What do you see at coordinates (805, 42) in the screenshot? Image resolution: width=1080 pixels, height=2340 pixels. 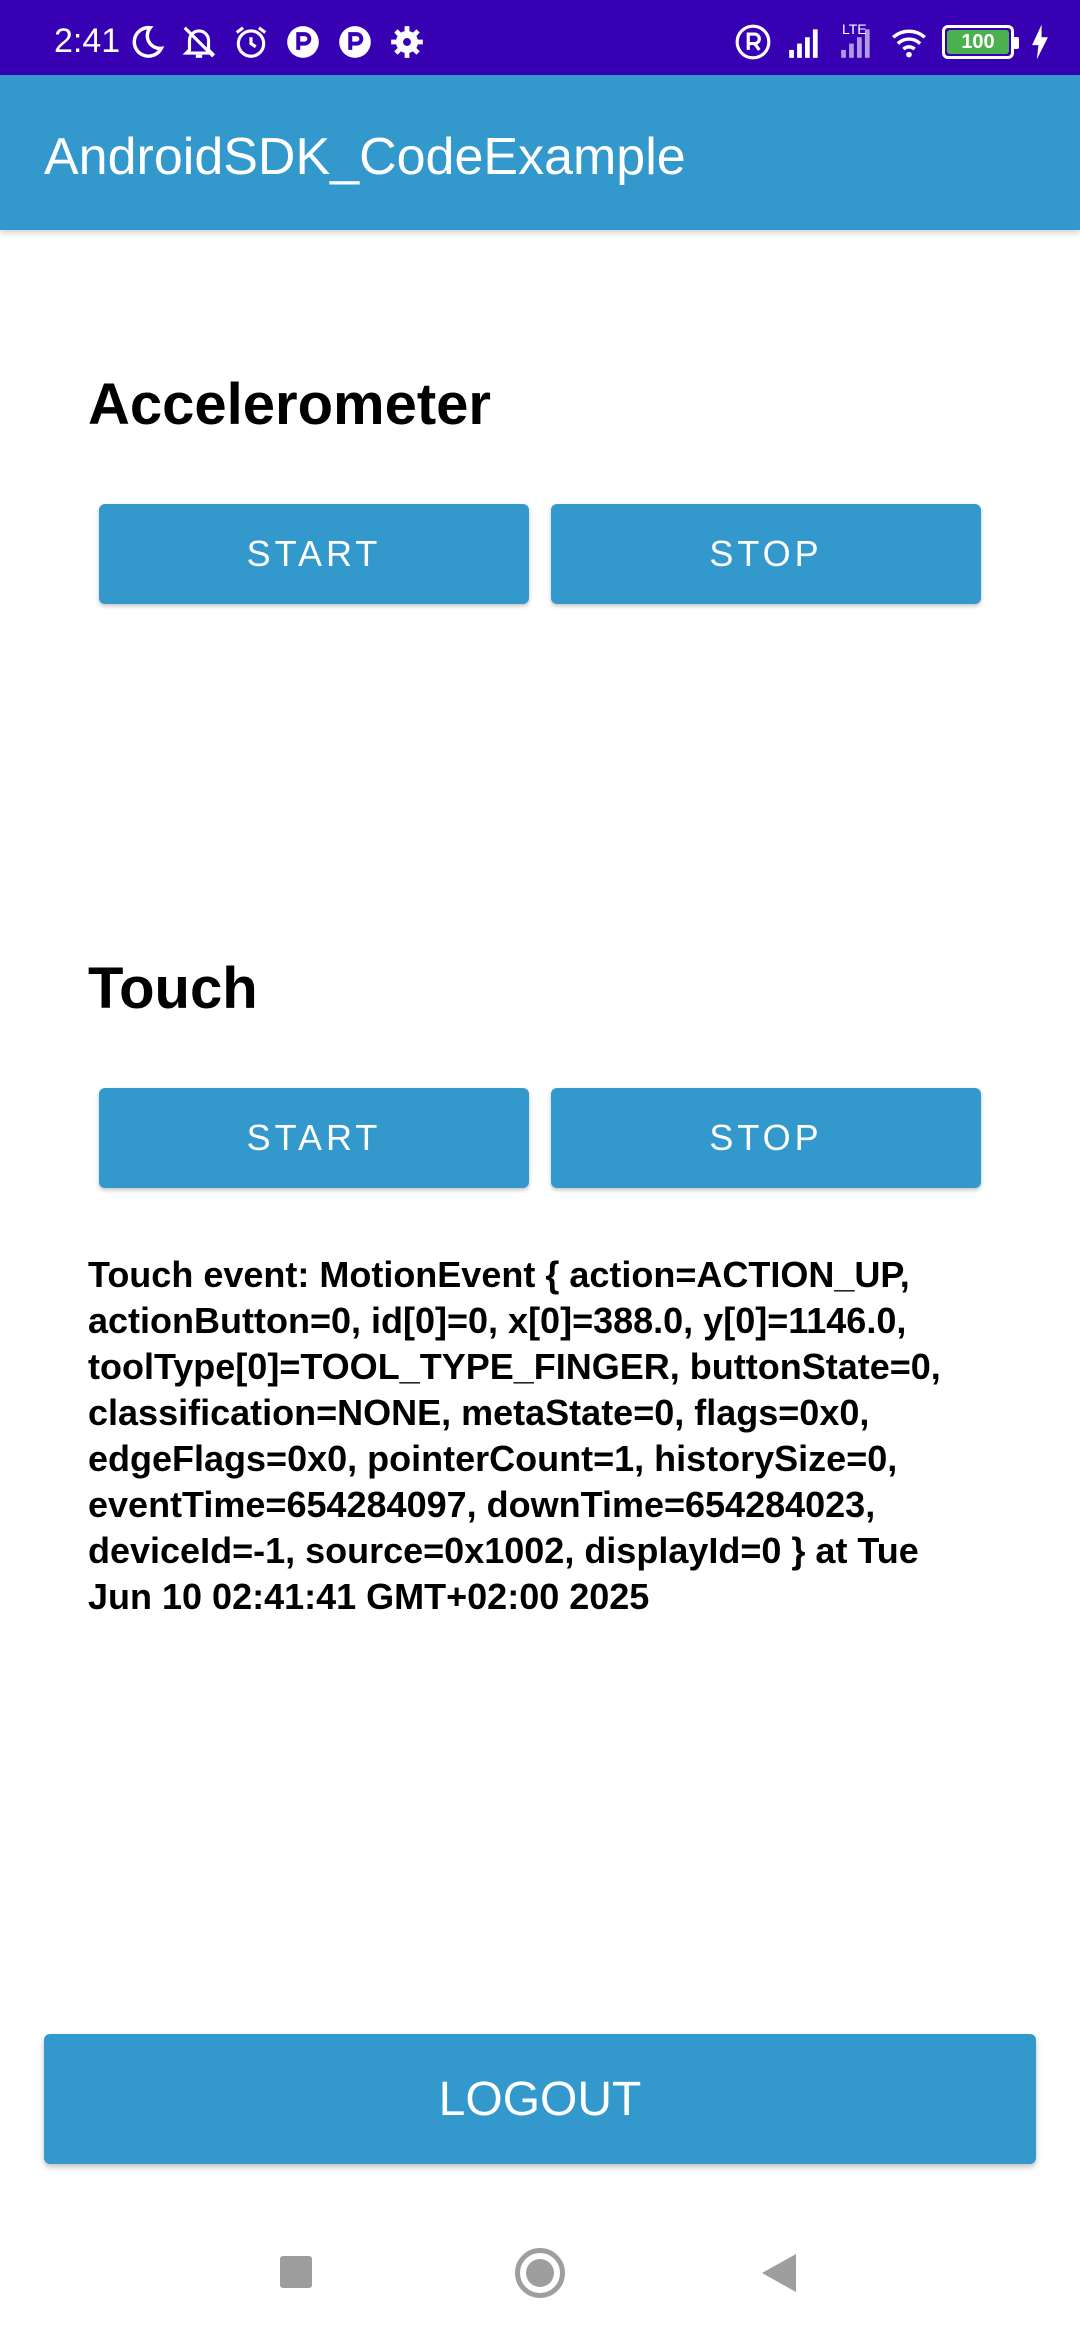 I see `signal-icon` at bounding box center [805, 42].